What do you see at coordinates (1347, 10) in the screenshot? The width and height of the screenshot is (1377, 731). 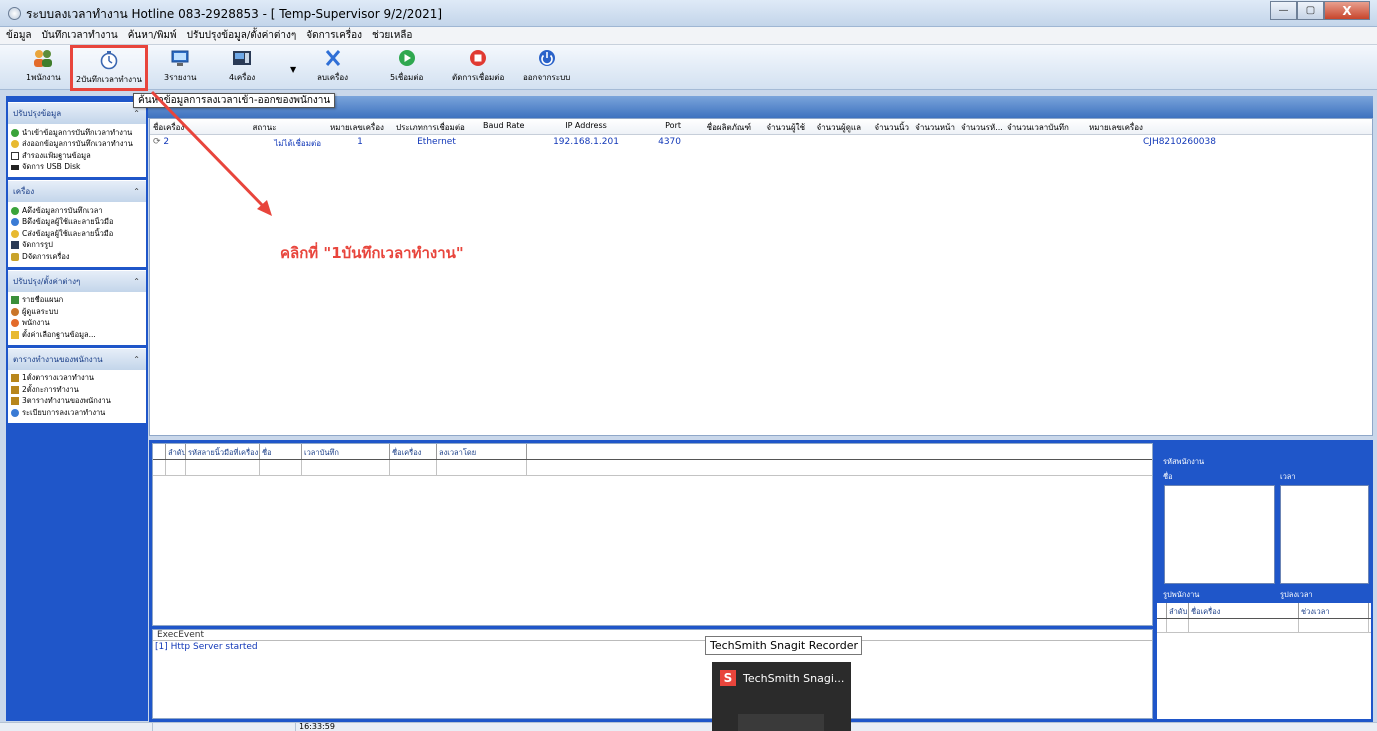 I see `close-button: X` at bounding box center [1347, 10].